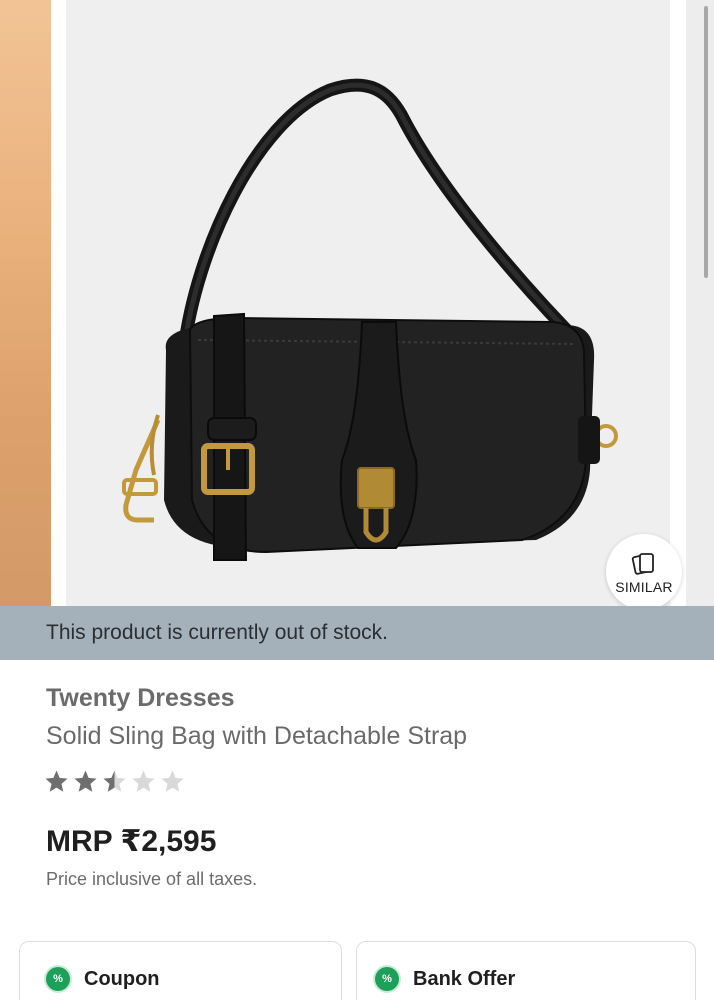 This screenshot has width=714, height=1000. What do you see at coordinates (642, 564) in the screenshot?
I see `stacked-cards-icon` at bounding box center [642, 564].